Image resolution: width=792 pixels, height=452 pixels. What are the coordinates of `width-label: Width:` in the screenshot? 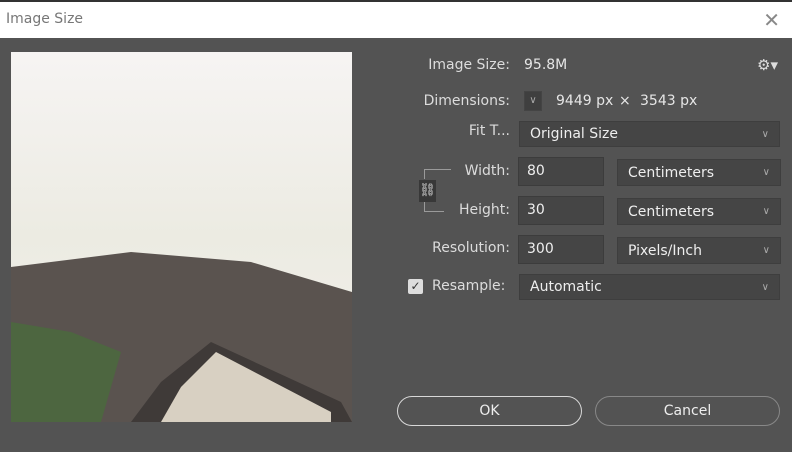 It's located at (487, 171).